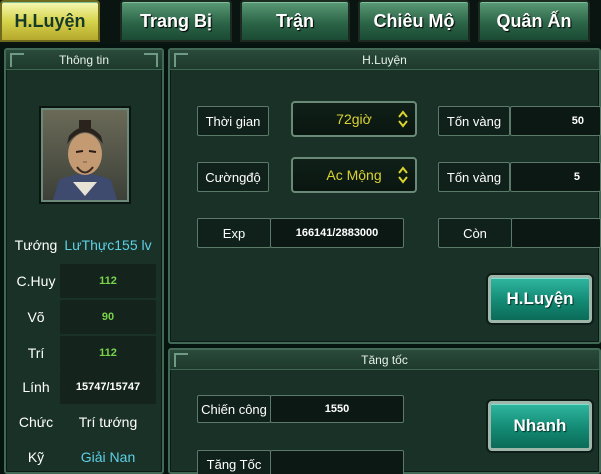 The height and width of the screenshot is (474, 601). Describe the element at coordinates (36, 245) in the screenshot. I see `stat-label-general: Tướng` at that location.